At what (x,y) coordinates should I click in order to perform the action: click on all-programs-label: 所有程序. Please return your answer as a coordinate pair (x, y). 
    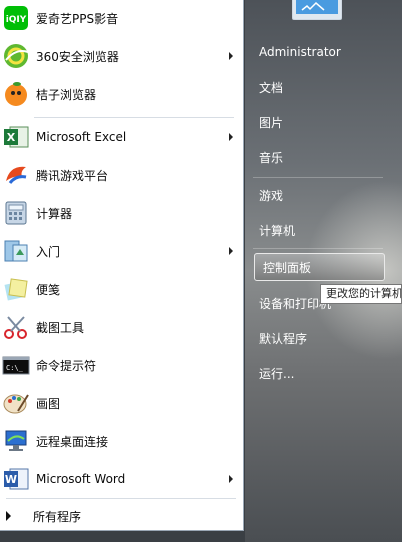
    Looking at the image, I should click on (57, 516).